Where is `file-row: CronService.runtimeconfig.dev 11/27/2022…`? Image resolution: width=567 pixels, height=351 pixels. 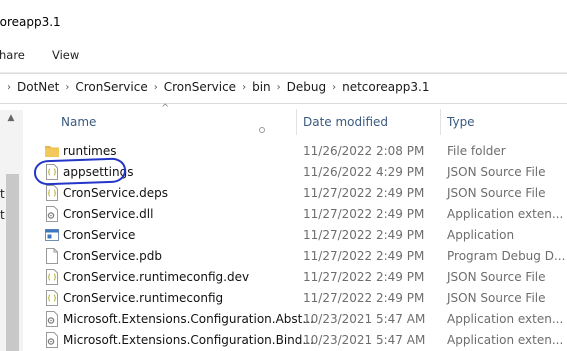 file-row: CronService.runtimeconfig.dev 11/27/2022… is located at coordinates (303, 276).